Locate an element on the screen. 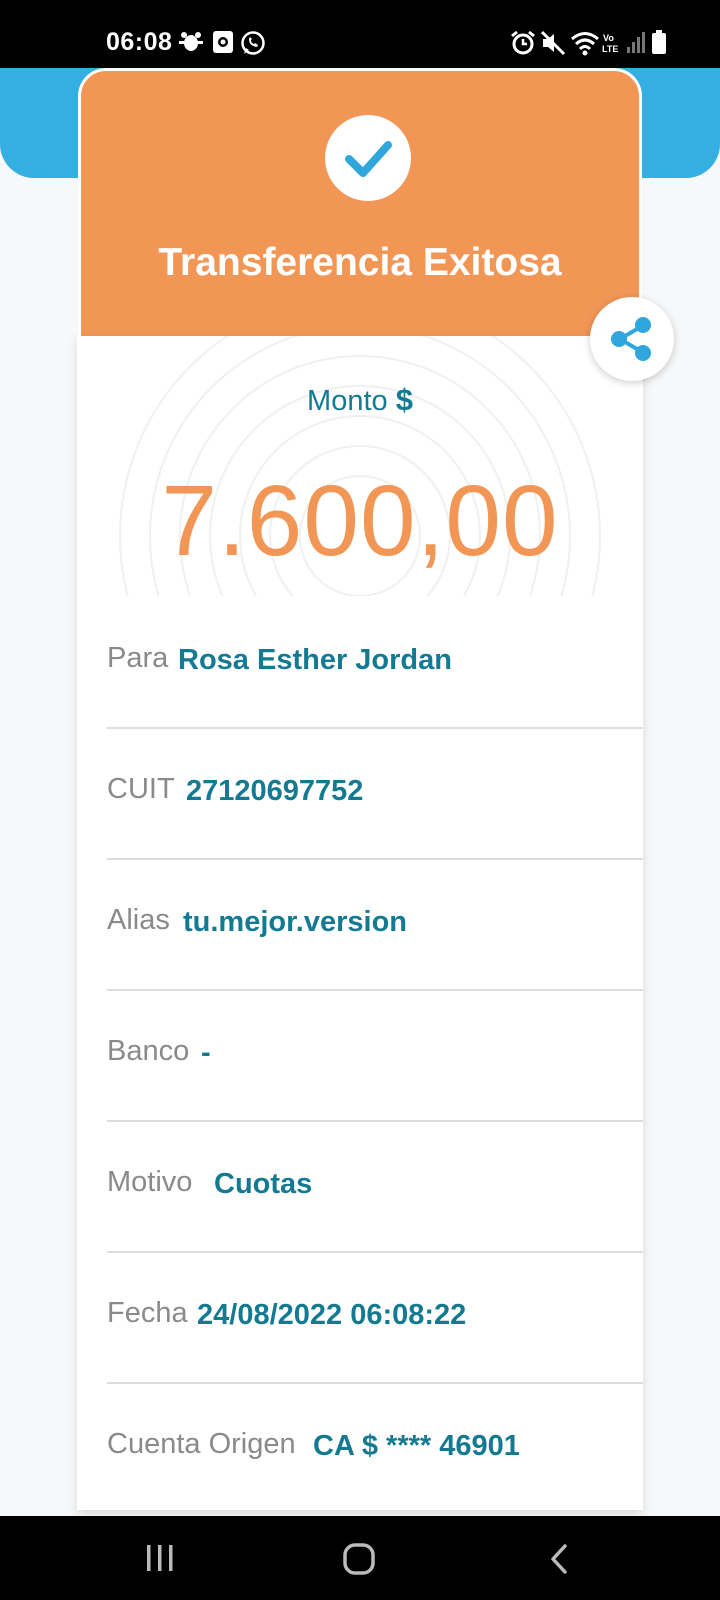 The width and height of the screenshot is (720, 1600). navigation-bar is located at coordinates (360, 1558).